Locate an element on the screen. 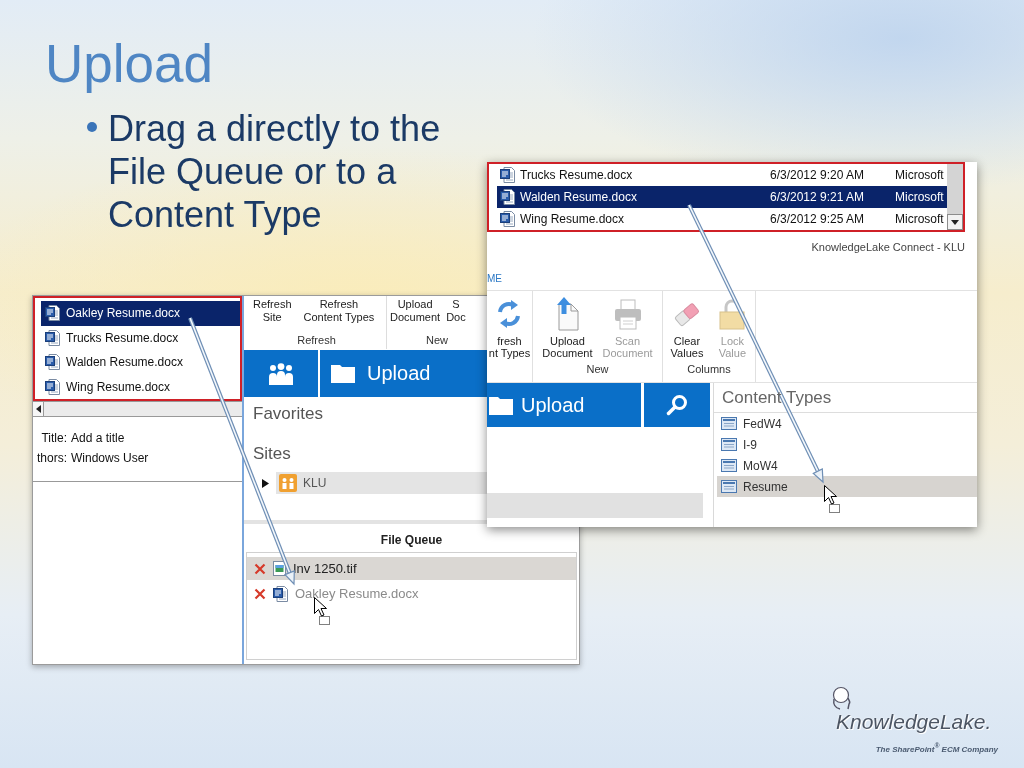  search-icon is located at coordinates (677, 405).